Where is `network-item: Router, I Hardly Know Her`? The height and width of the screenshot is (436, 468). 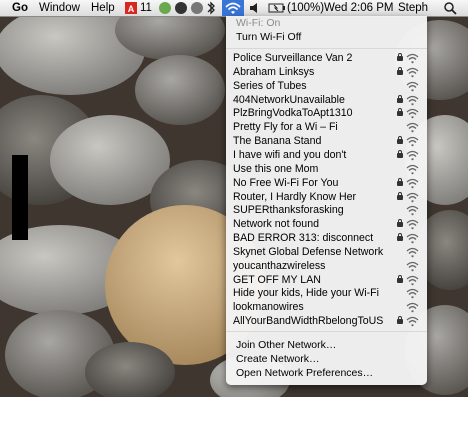 network-item: Router, I Hardly Know Her is located at coordinates (326, 198).